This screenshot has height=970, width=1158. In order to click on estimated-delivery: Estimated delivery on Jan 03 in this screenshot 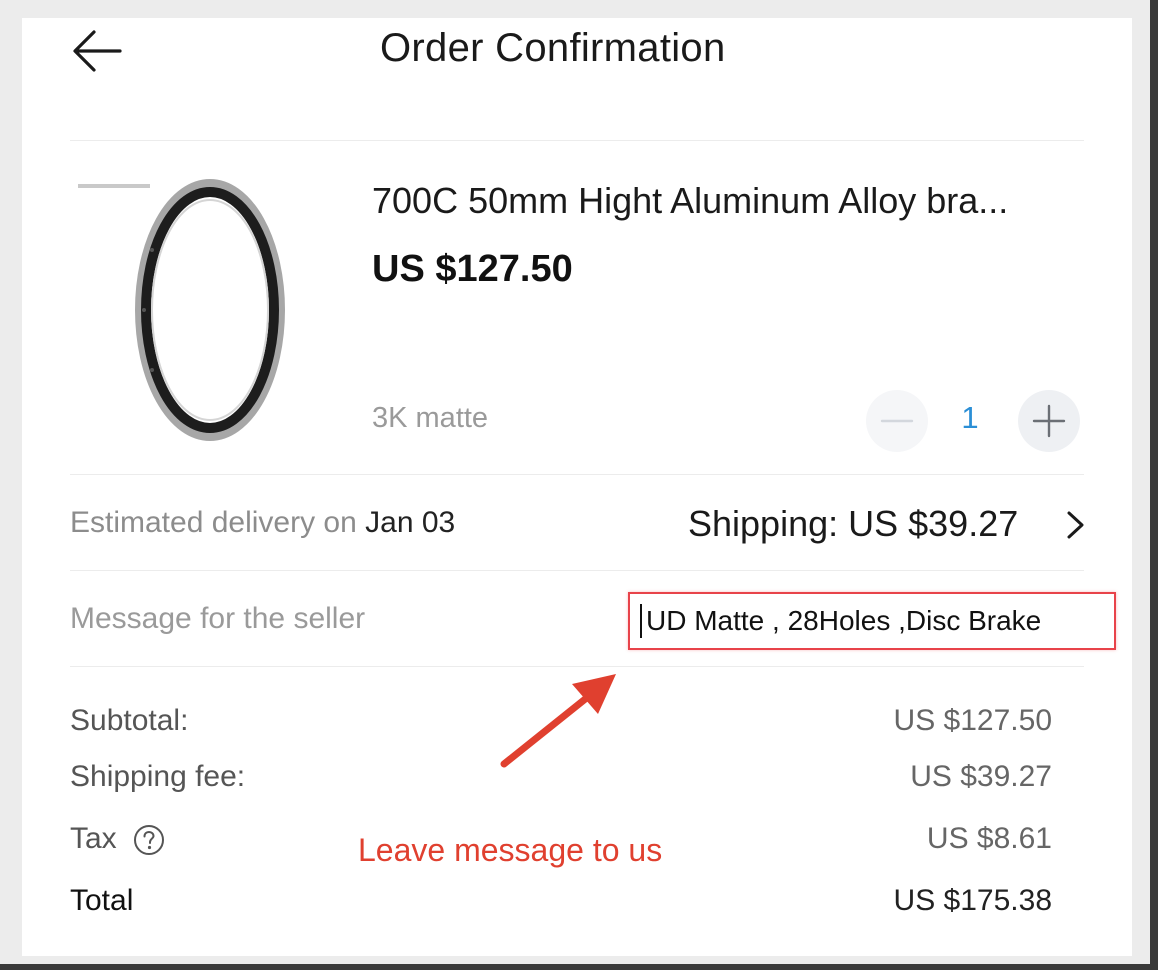, I will do `click(262, 523)`.